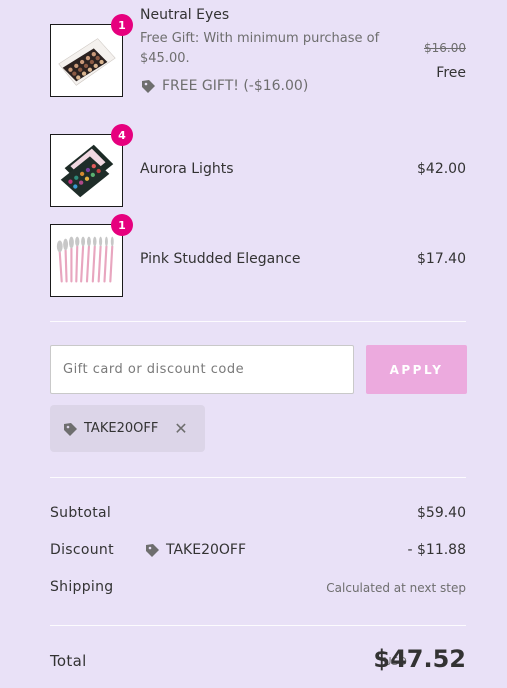  I want to click on subtotal-label: Subtotal, so click(81, 513).